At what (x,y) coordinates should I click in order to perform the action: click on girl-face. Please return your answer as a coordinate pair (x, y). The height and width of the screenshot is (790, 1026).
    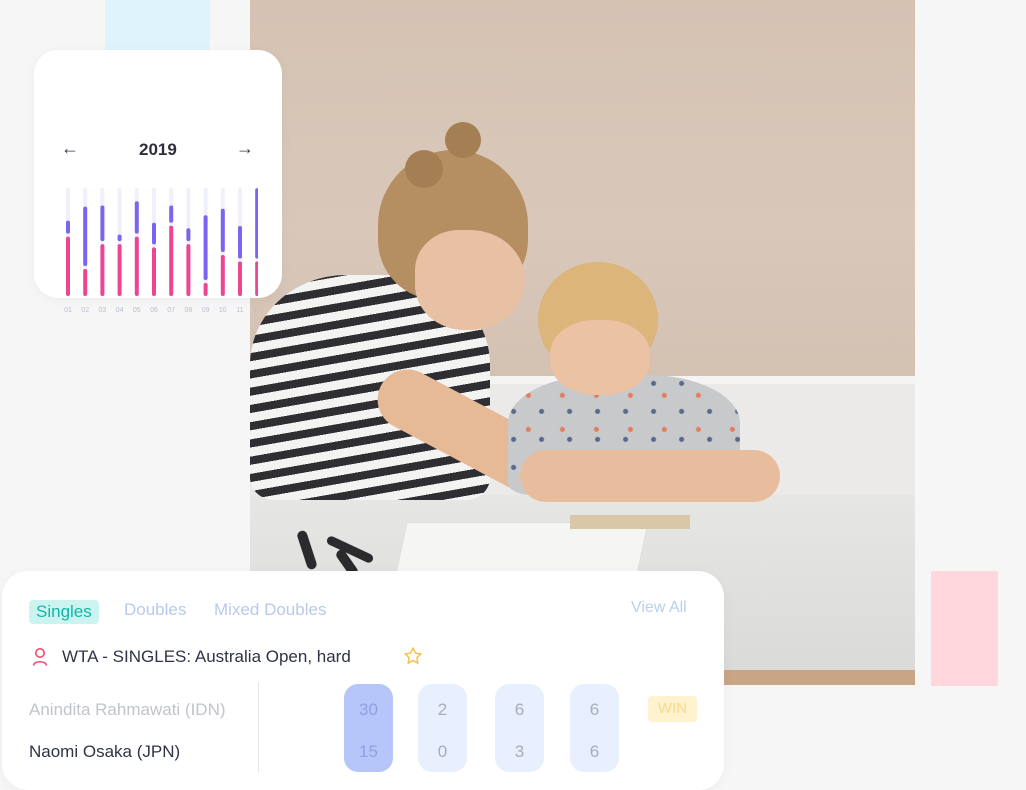
    Looking at the image, I should click on (470, 280).